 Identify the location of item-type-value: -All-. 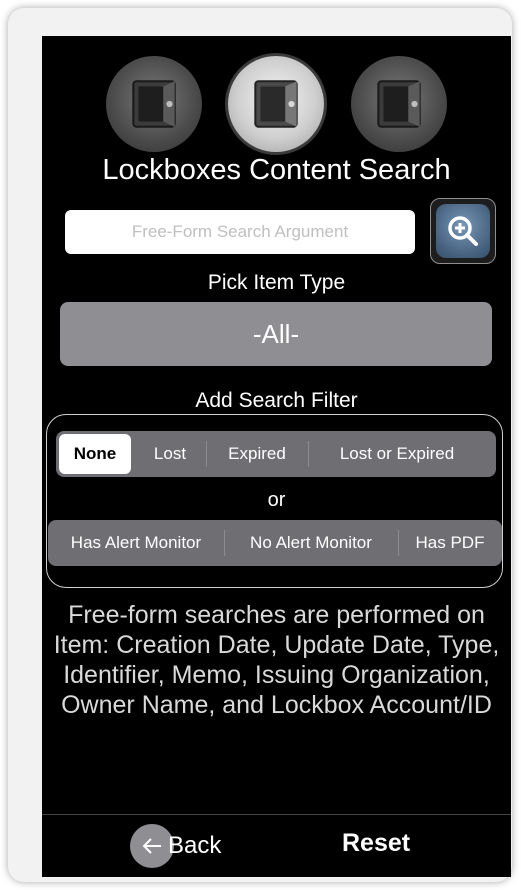
(276, 333).